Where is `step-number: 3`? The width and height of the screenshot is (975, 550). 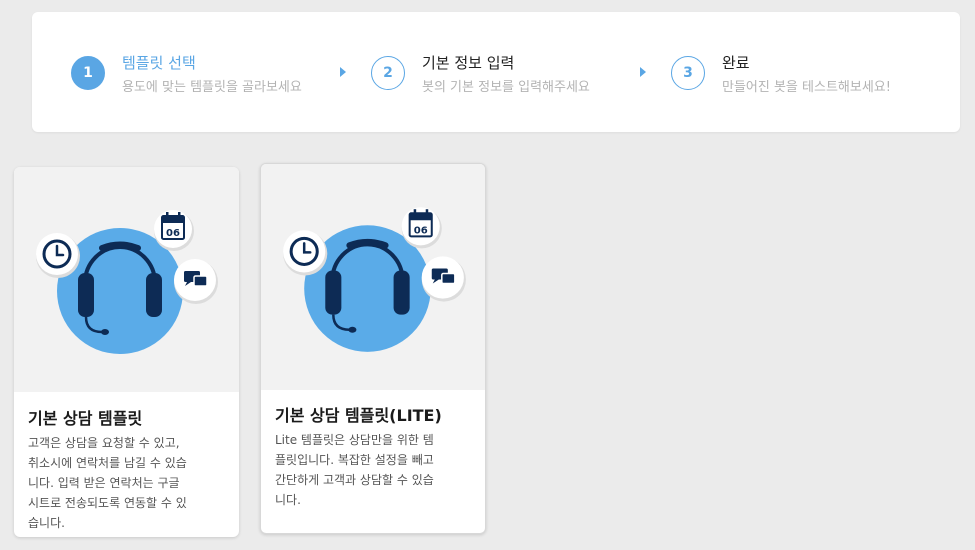 step-number: 3 is located at coordinates (688, 73).